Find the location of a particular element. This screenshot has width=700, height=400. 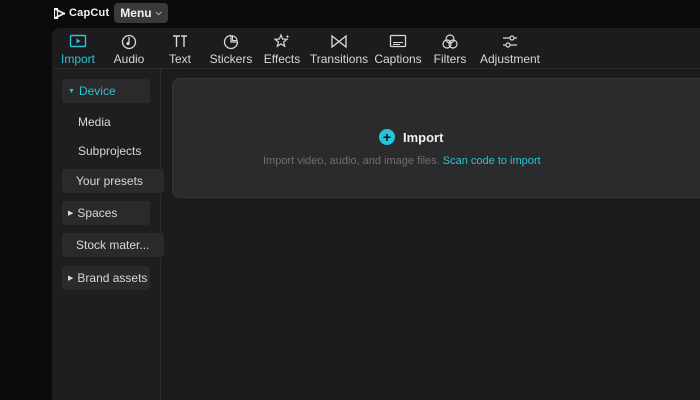

sidebar-item-label: Media is located at coordinates (94, 122).